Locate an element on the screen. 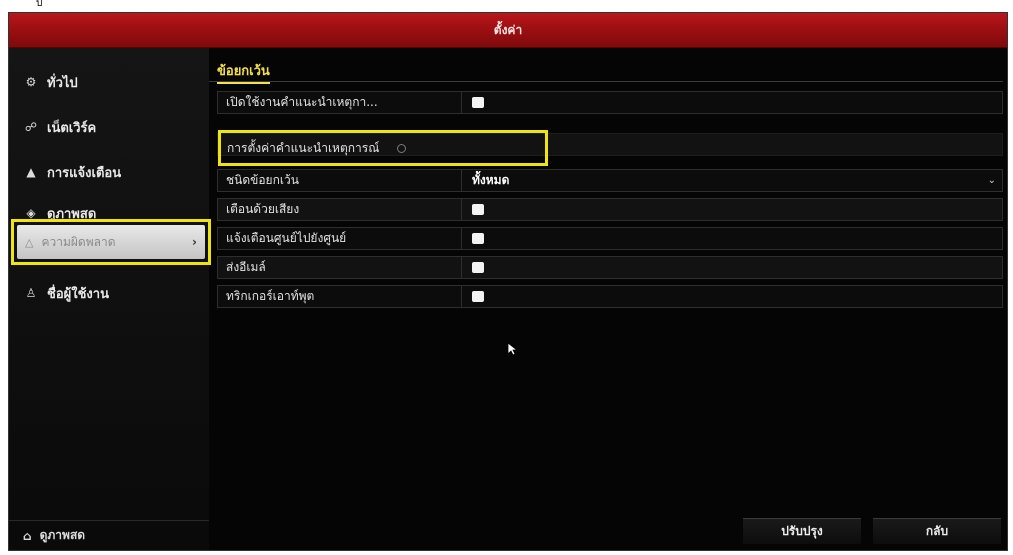 This screenshot has height=555, width=1013. gear-icon: ⚙ is located at coordinates (31, 82).